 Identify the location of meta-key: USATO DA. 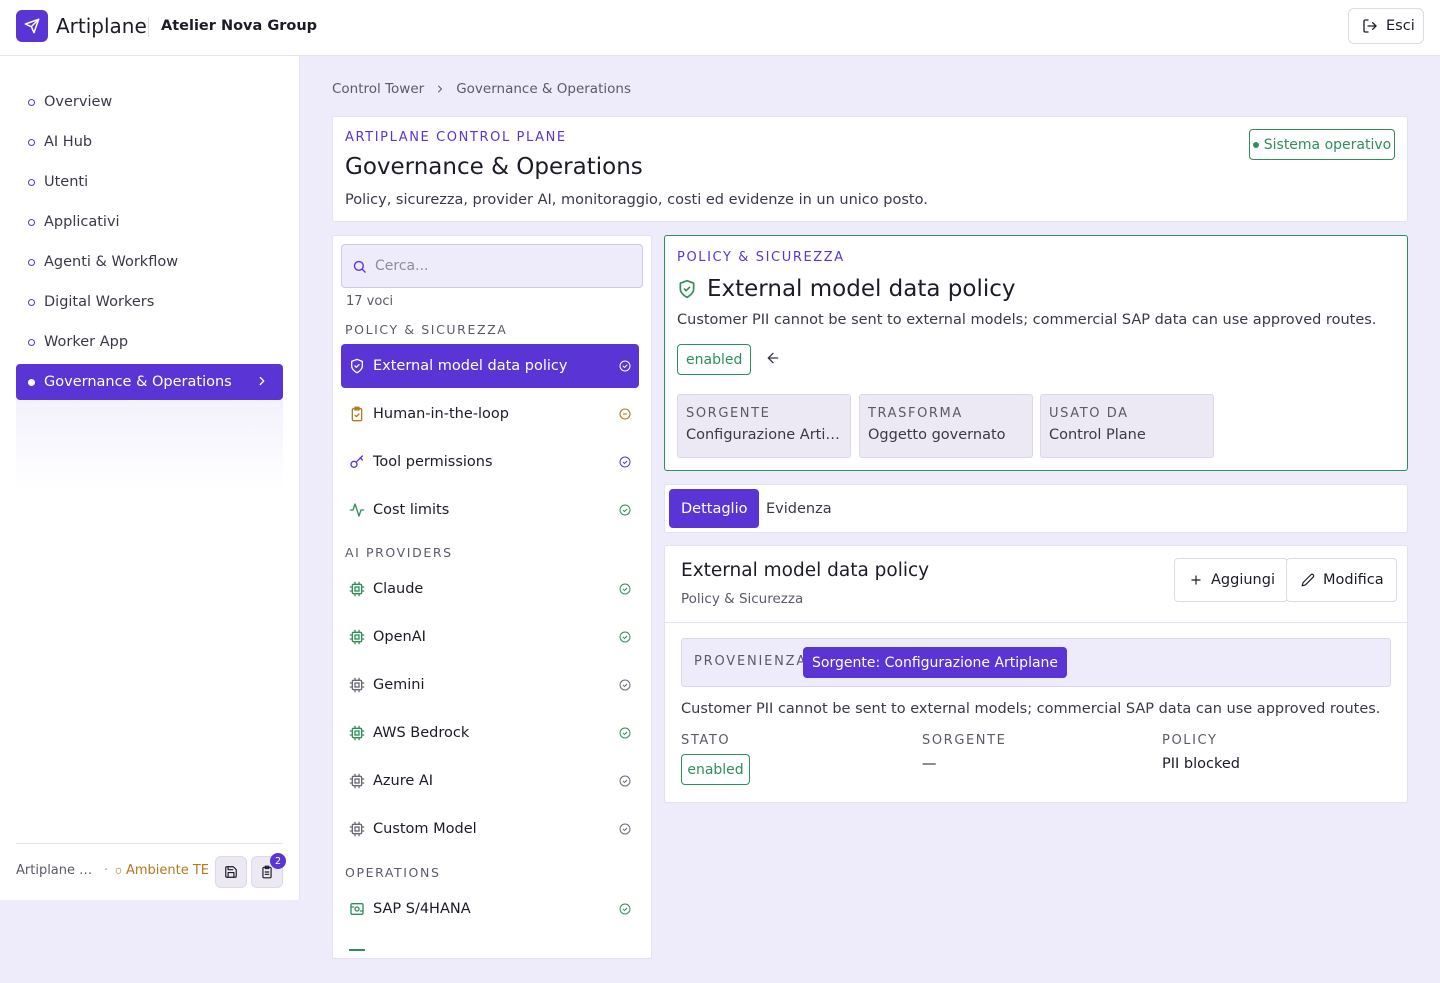
(1089, 413).